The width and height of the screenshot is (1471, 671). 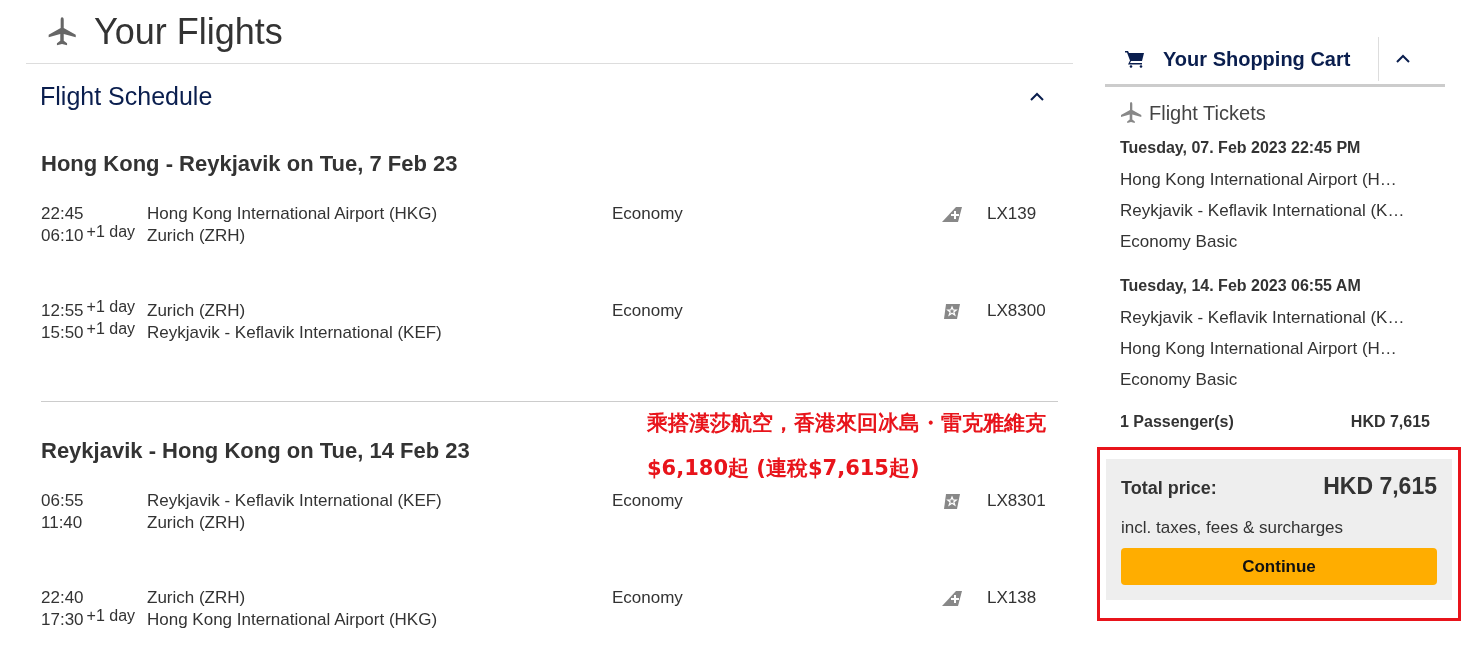 What do you see at coordinates (1279, 566) in the screenshot?
I see `continue-button: Continue` at bounding box center [1279, 566].